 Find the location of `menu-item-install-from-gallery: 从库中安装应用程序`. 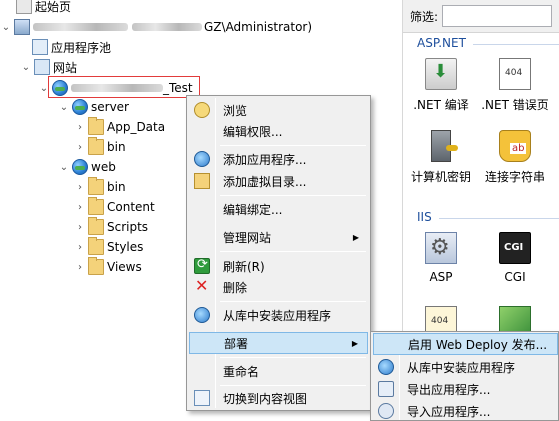

menu-item-install-from-gallery: 从库中安装应用程序 is located at coordinates (278, 315).